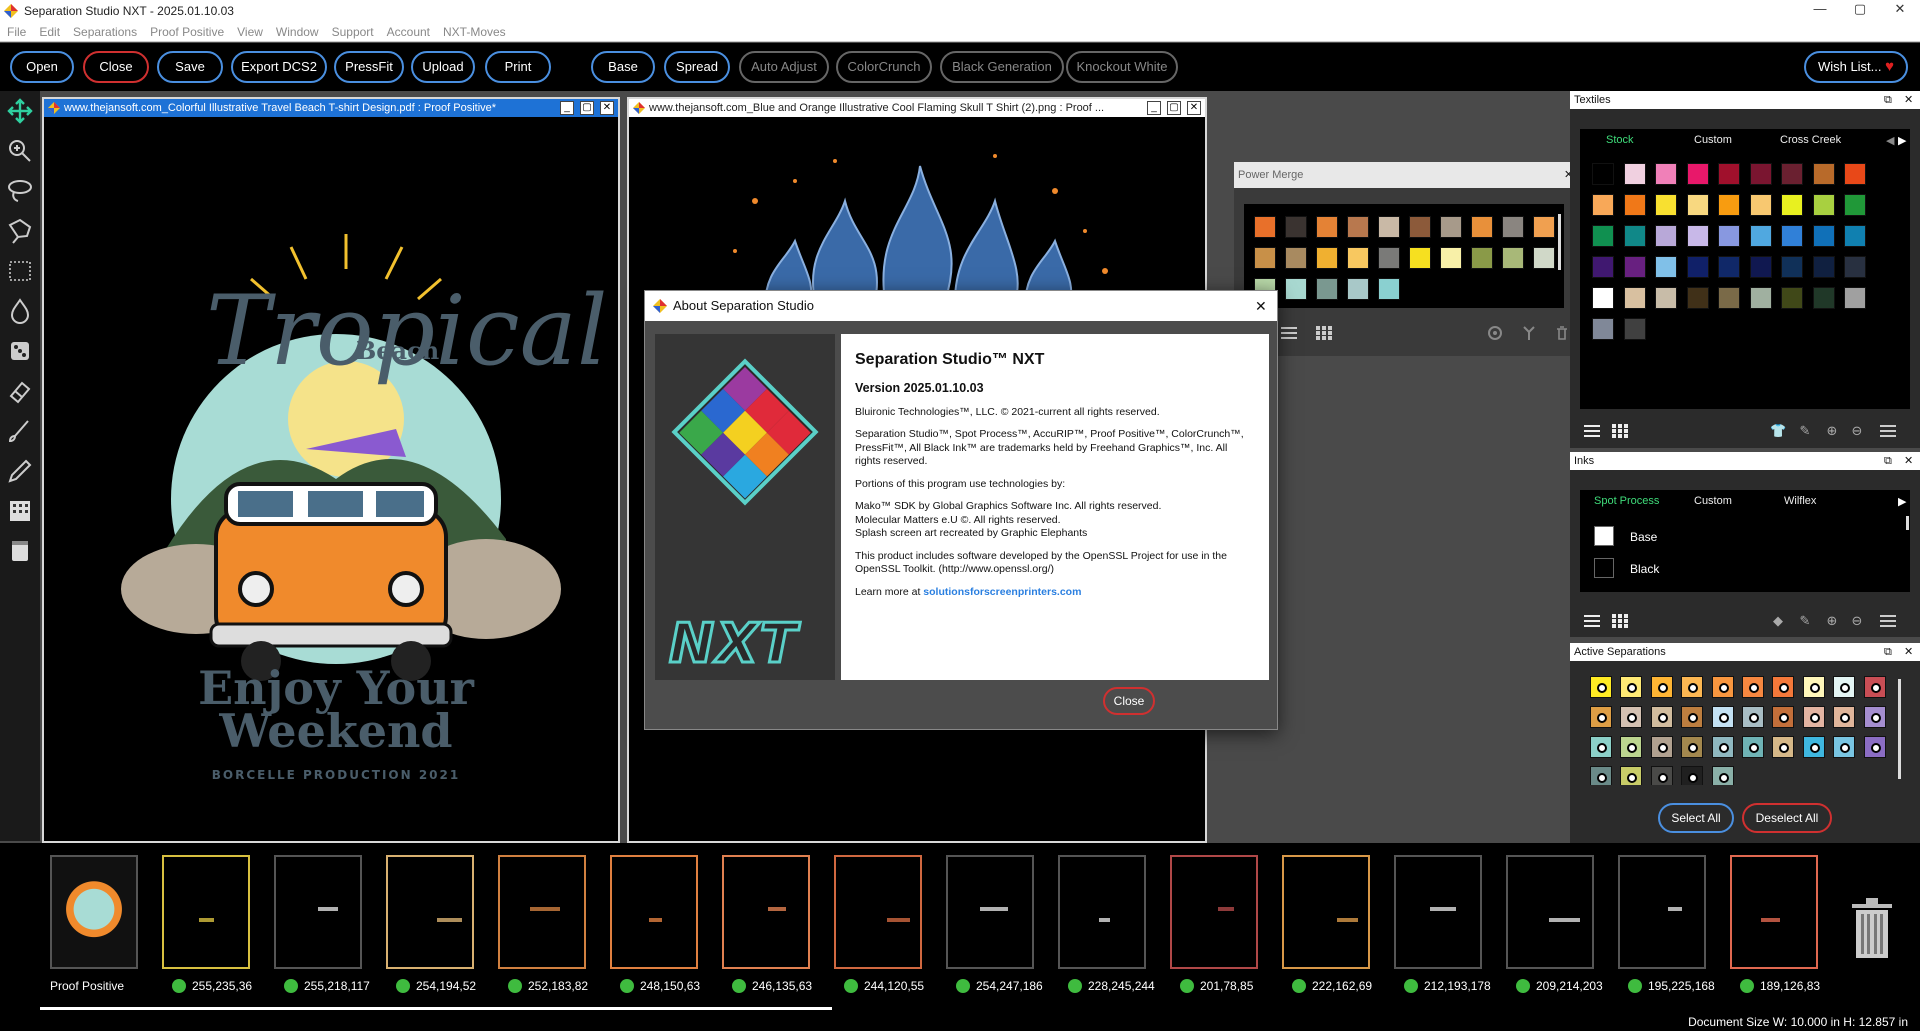 The height and width of the screenshot is (1031, 1920). Describe the element at coordinates (20, 191) in the screenshot. I see `lasso-tool-icon` at that location.